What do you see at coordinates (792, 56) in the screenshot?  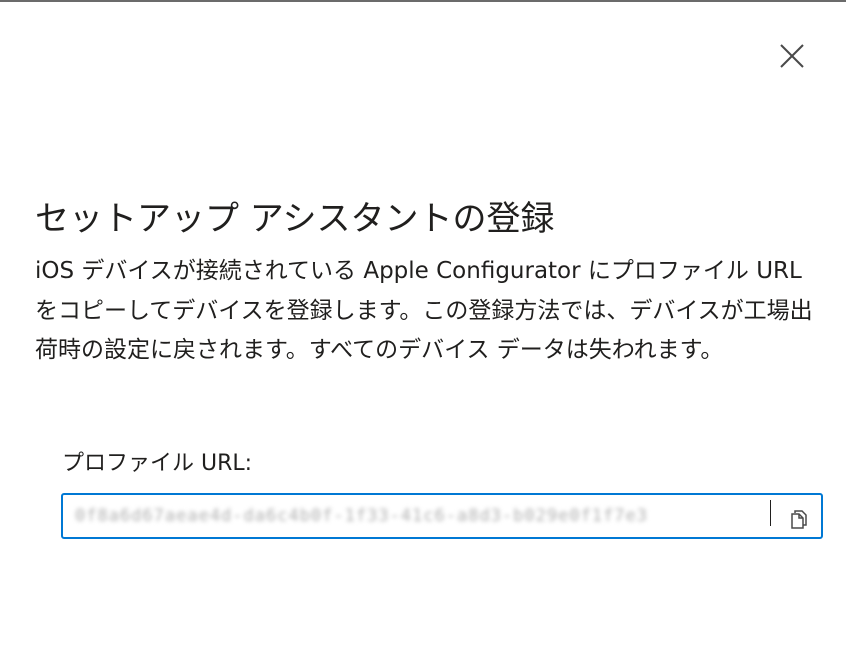 I see `close-icon` at bounding box center [792, 56].